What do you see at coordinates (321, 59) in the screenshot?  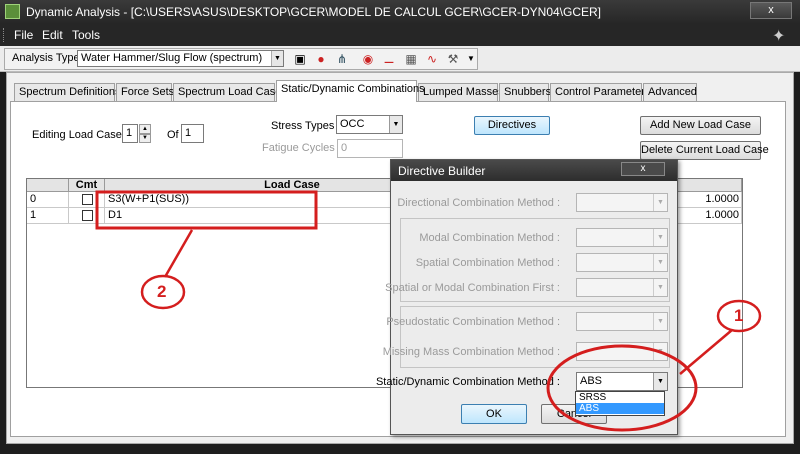 I see `stop-icon: ●` at bounding box center [321, 59].